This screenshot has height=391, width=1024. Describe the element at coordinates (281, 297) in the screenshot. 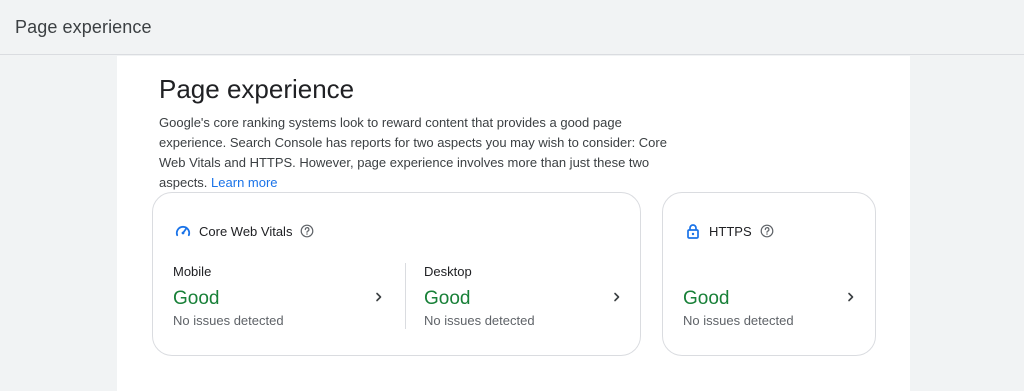

I see `mobile-status-cell: Mobile Good No issues detected` at that location.